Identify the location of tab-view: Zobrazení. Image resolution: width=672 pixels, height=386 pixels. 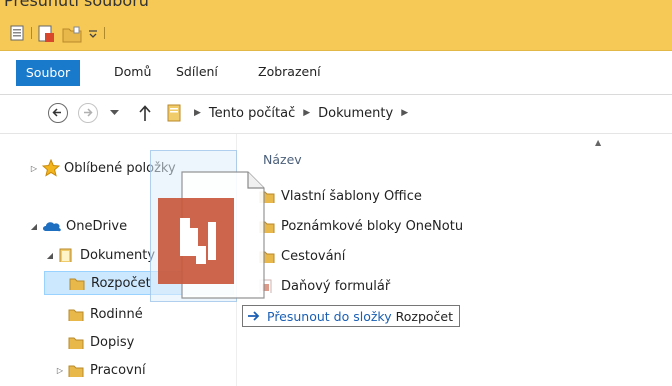
(289, 71).